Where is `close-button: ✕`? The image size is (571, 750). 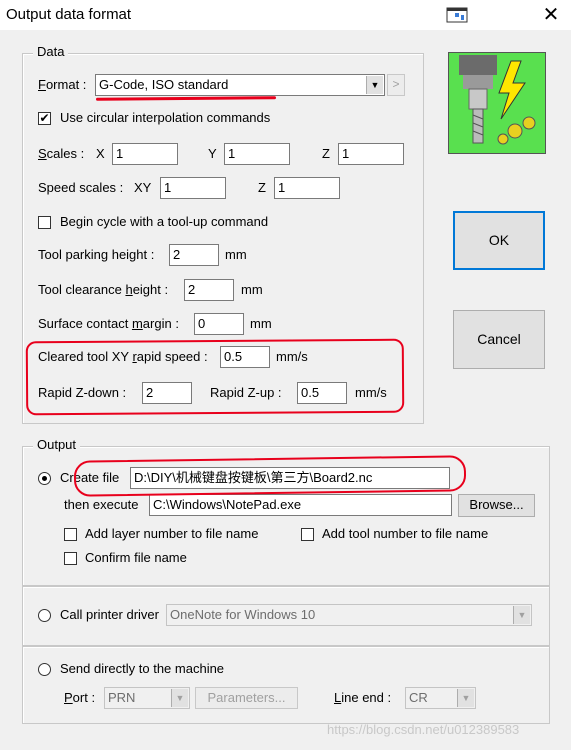 close-button: ✕ is located at coordinates (551, 15).